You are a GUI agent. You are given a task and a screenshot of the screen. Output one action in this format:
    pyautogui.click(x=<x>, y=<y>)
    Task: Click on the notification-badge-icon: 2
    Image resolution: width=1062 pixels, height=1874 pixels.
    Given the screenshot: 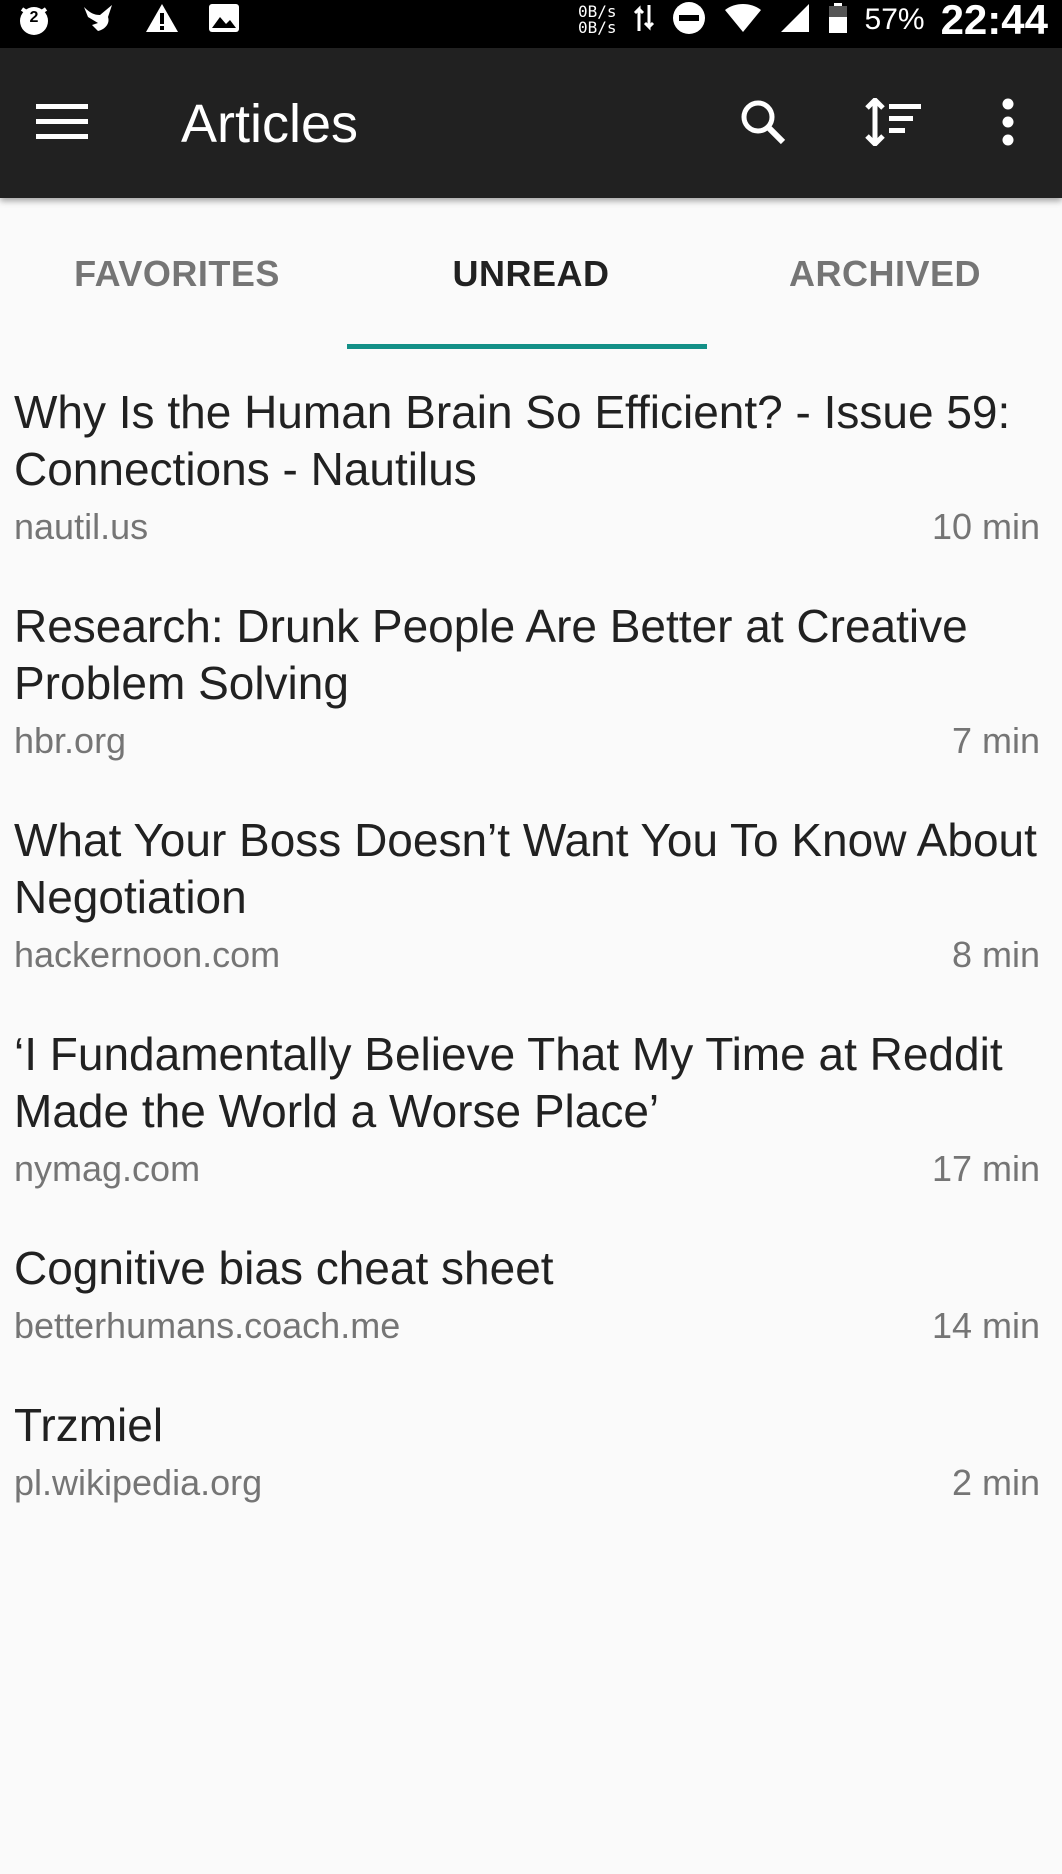 What is the action you would take?
    pyautogui.click(x=34, y=20)
    